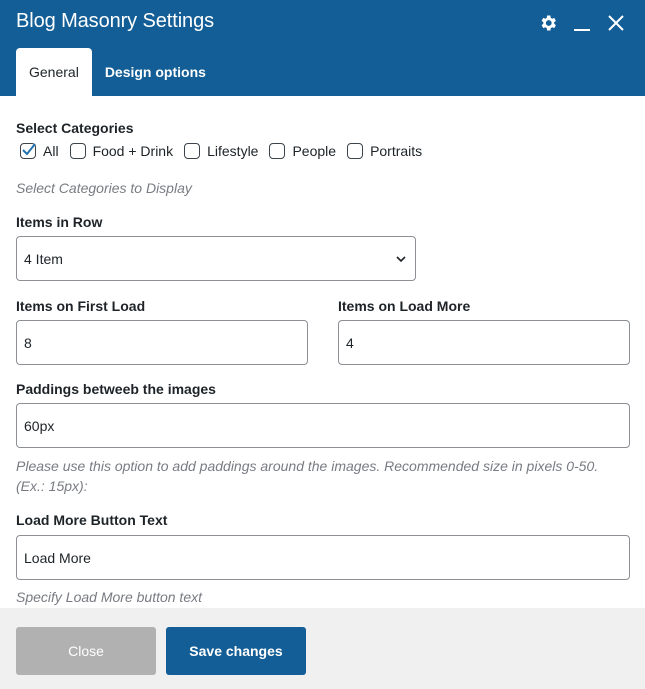 The width and height of the screenshot is (645, 689). What do you see at coordinates (616, 23) in the screenshot?
I see `close-icon` at bounding box center [616, 23].